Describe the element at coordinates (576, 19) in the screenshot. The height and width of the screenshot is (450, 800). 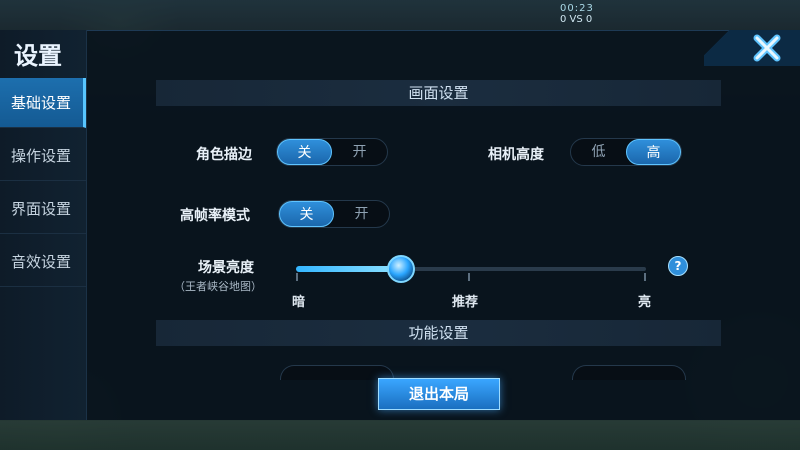
I see `match-score: 0 VS 0` at that location.